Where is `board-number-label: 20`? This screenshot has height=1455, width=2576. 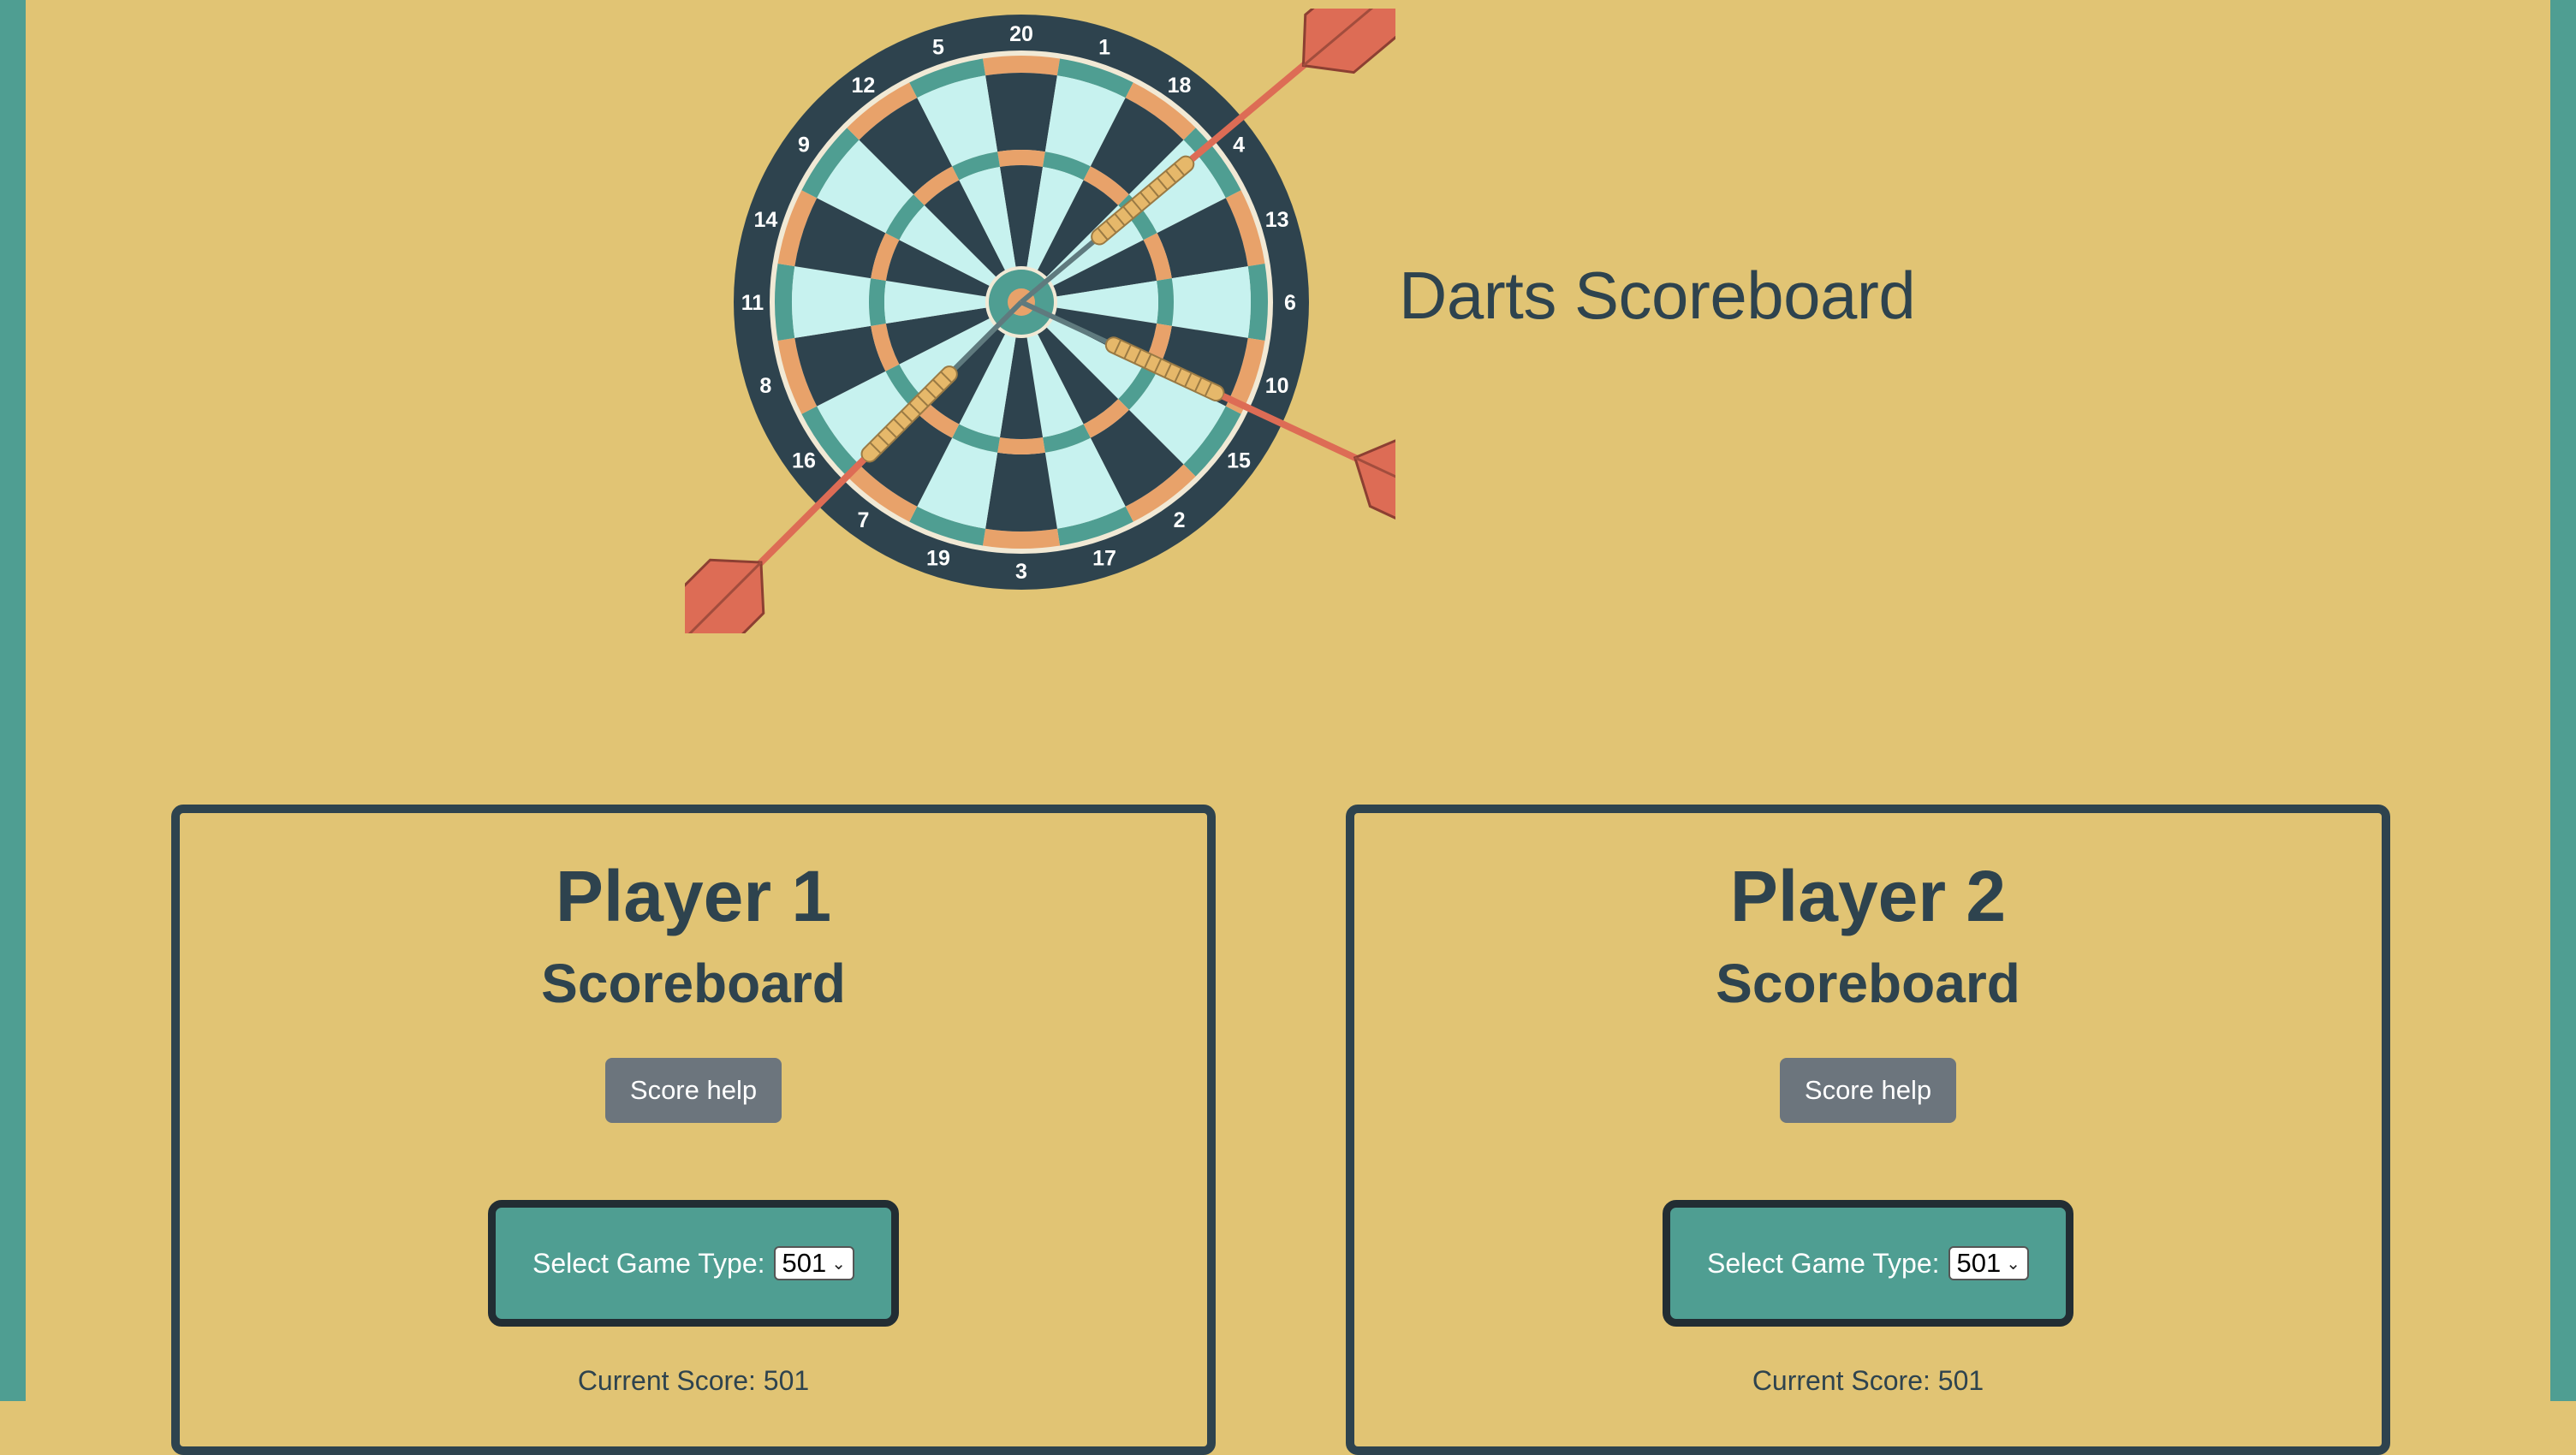
board-number-label: 20 is located at coordinates (1021, 34).